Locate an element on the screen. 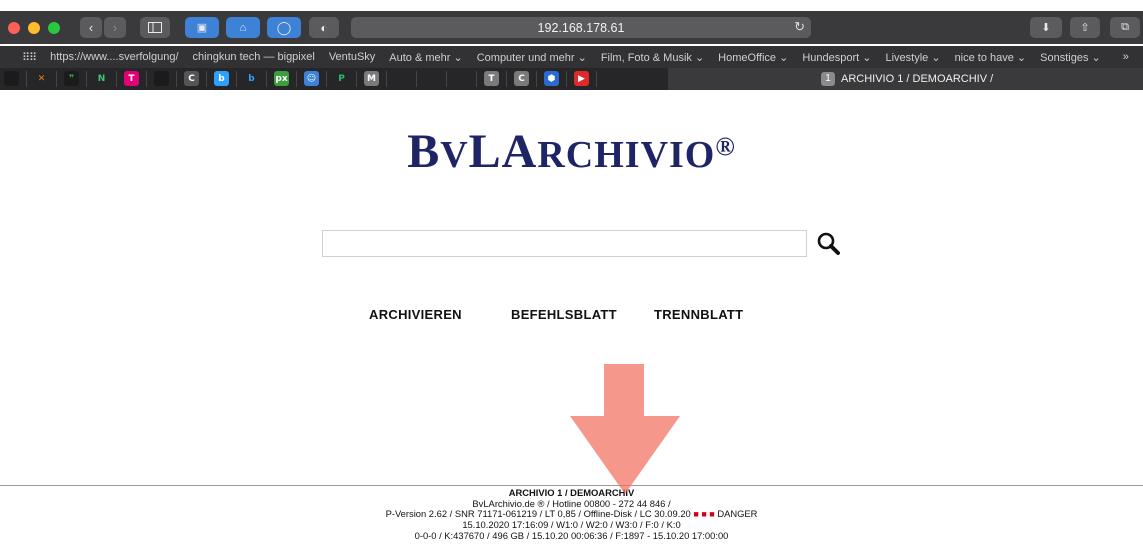 Image resolution: width=1143 pixels, height=550 pixels. danger-label: DANGER is located at coordinates (737, 514).